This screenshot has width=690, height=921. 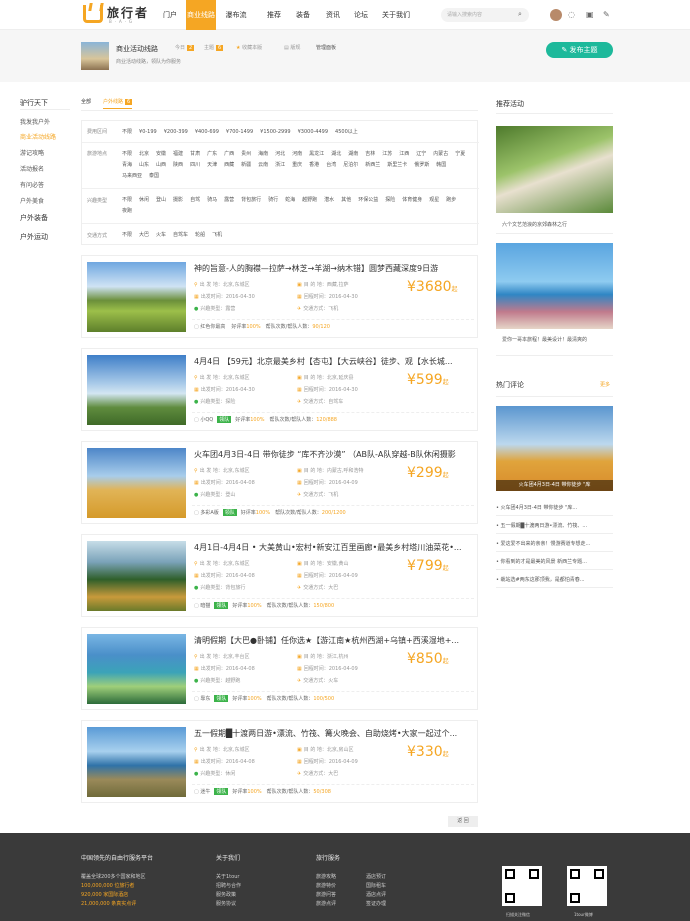 I want to click on leader-name: 靠东, so click(x=205, y=699).